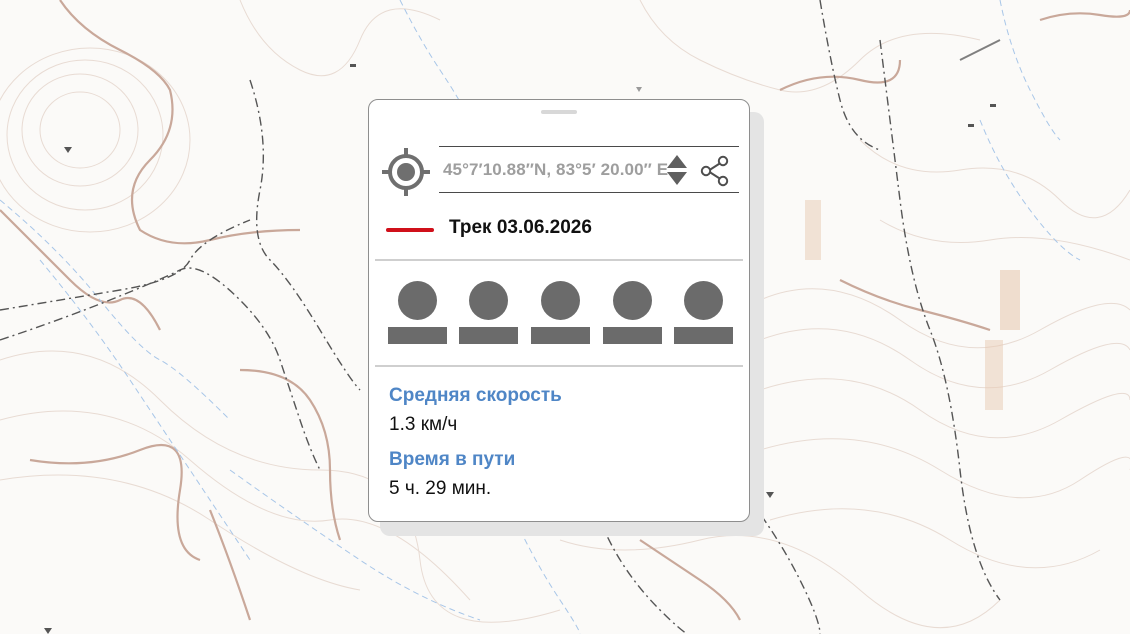 Image resolution: width=1130 pixels, height=634 pixels. I want to click on road-line, so click(980, 50).